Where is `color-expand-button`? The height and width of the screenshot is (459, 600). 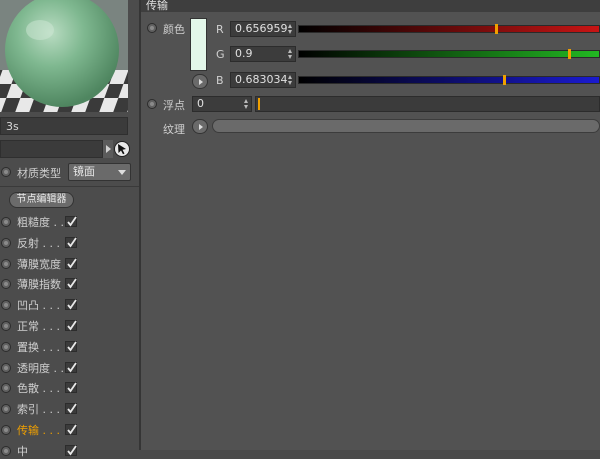 color-expand-button is located at coordinates (200, 81).